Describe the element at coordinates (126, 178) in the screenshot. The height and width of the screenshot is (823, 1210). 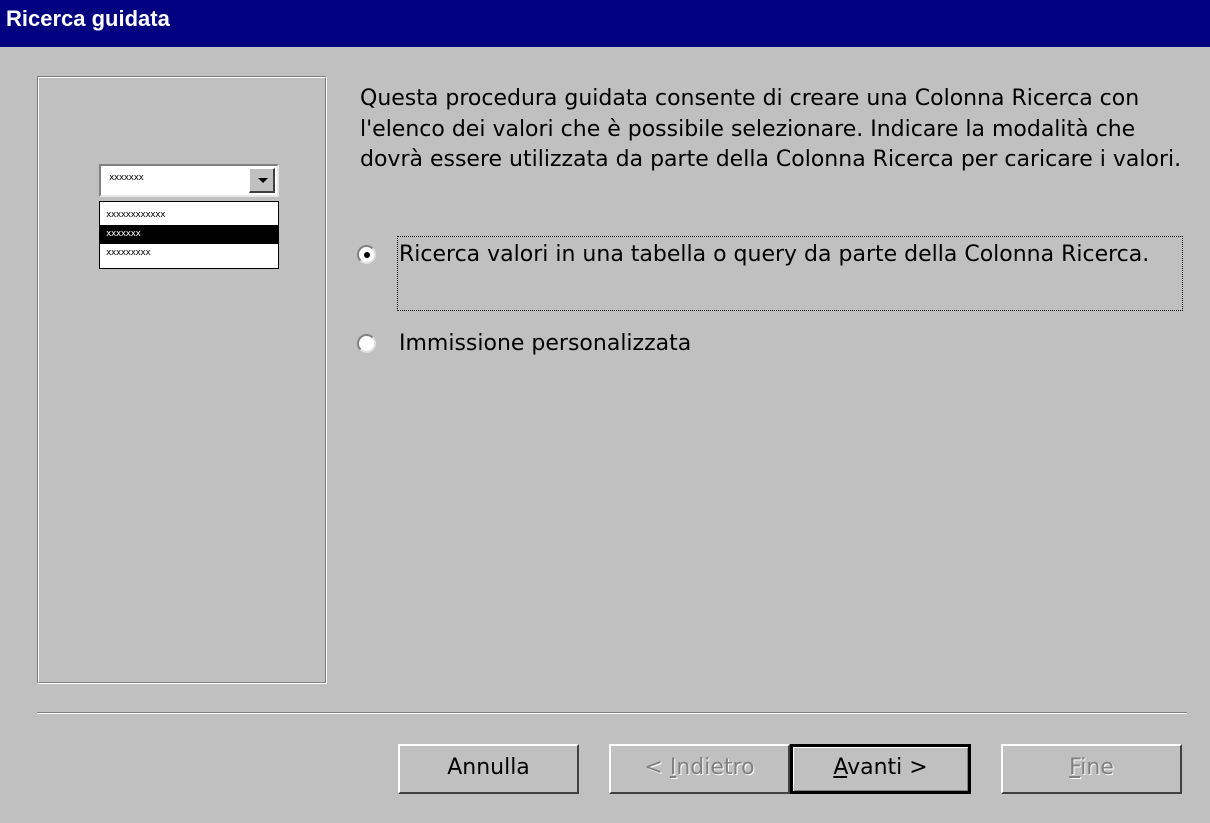
I see `illustration-combo-value: xxxxxxx` at that location.